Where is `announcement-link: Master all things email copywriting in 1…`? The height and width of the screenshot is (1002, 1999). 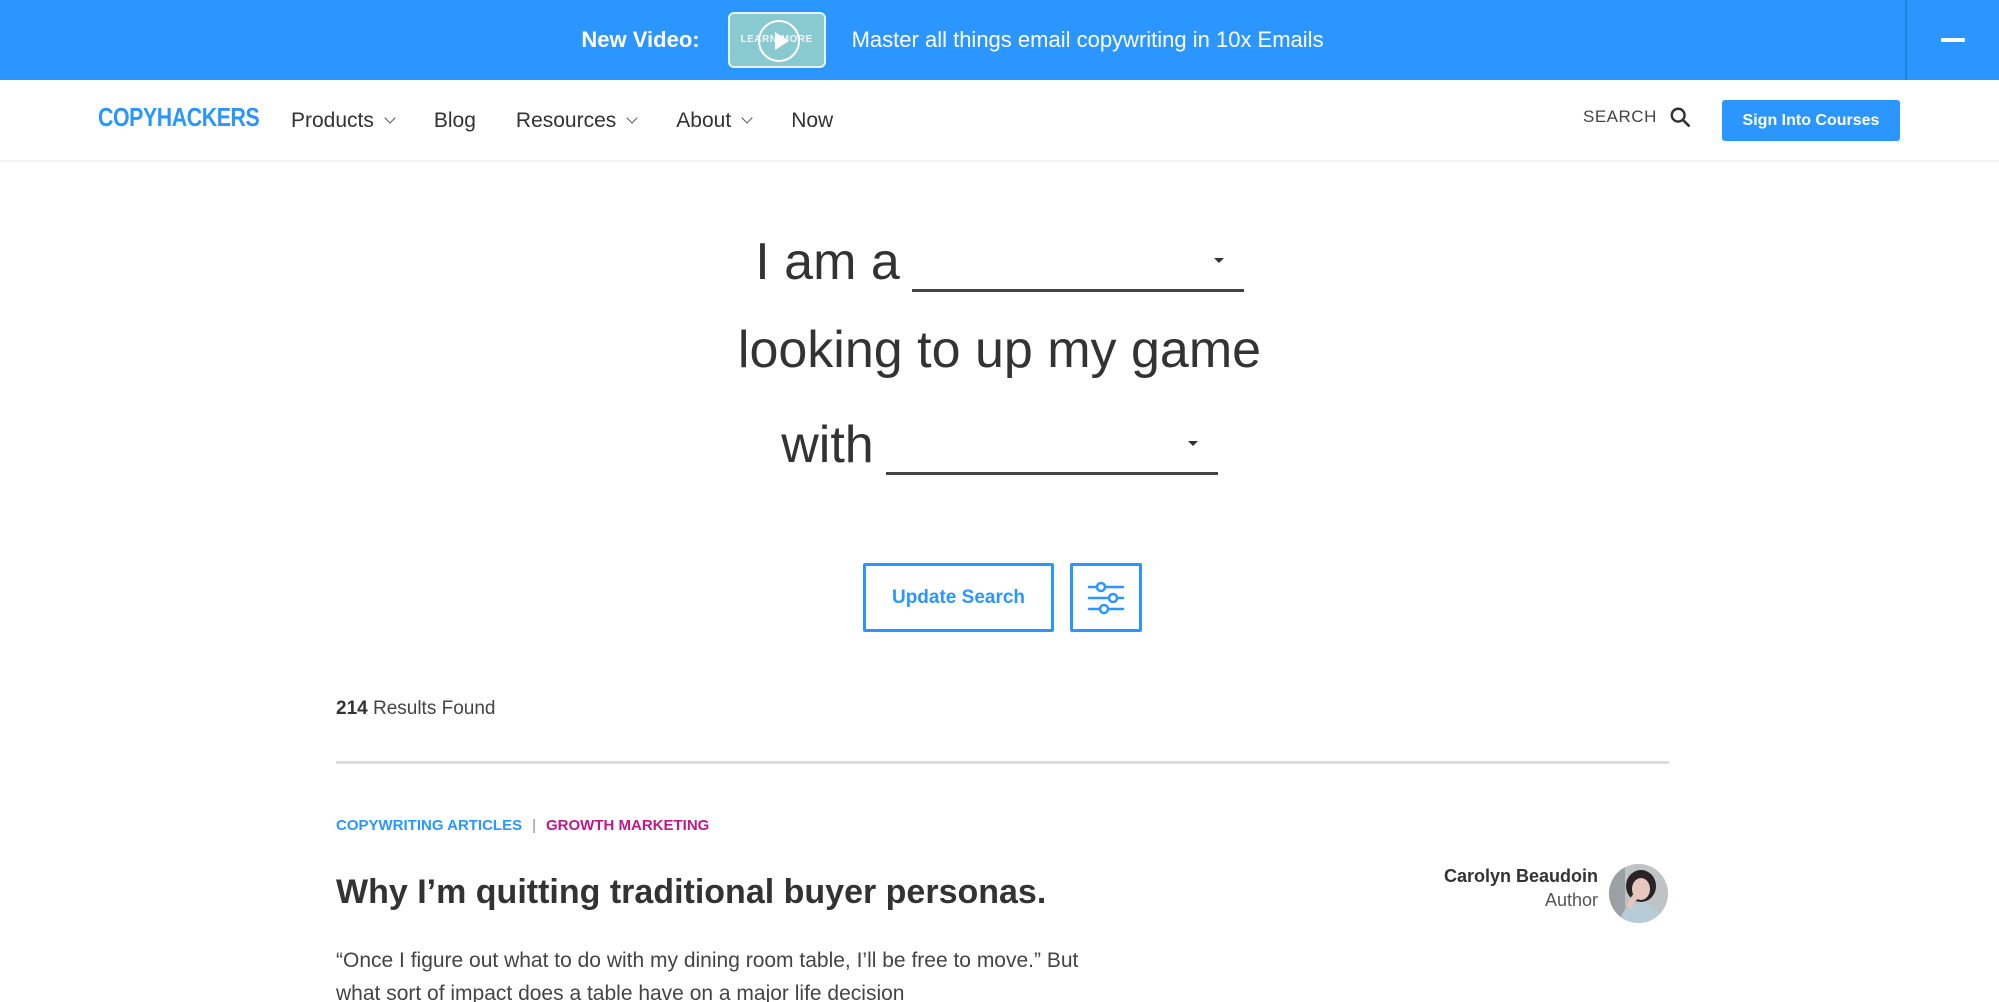
announcement-link: Master all things email copywriting in 1… is located at coordinates (1088, 40).